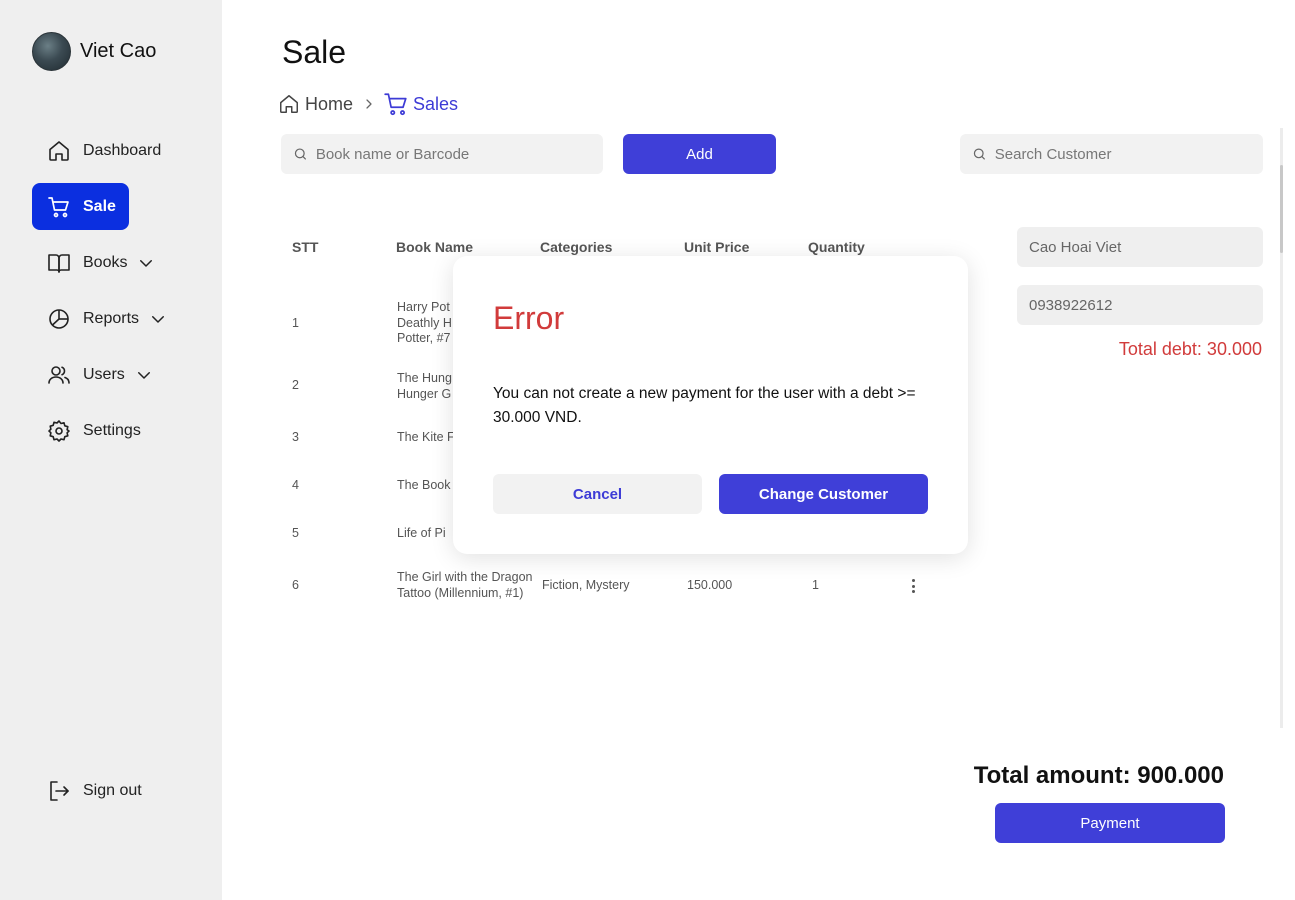  What do you see at coordinates (51, 51) in the screenshot?
I see `avatar` at bounding box center [51, 51].